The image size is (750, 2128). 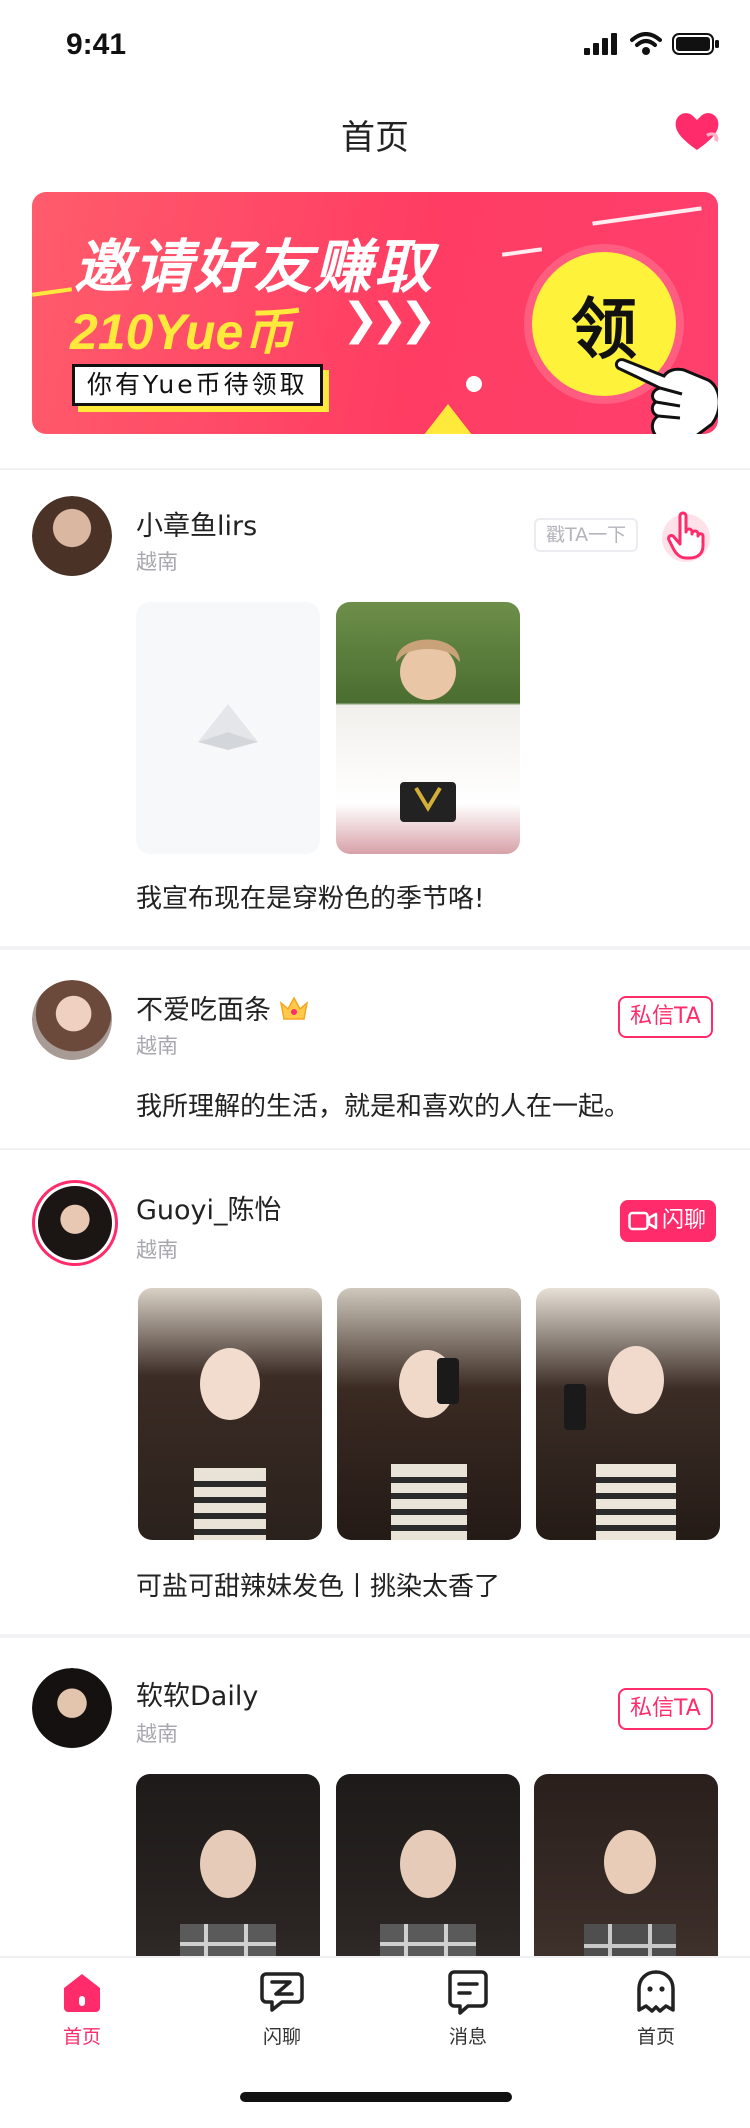 I want to click on post-photo-placeholder, so click(x=228, y=728).